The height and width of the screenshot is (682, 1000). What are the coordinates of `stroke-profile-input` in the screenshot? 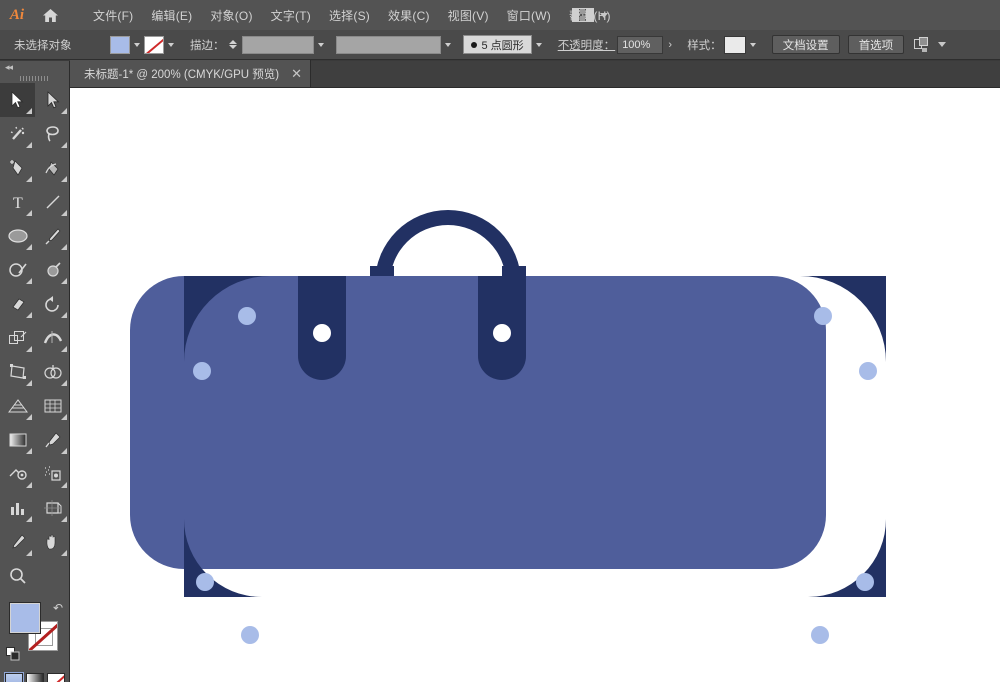 It's located at (388, 44).